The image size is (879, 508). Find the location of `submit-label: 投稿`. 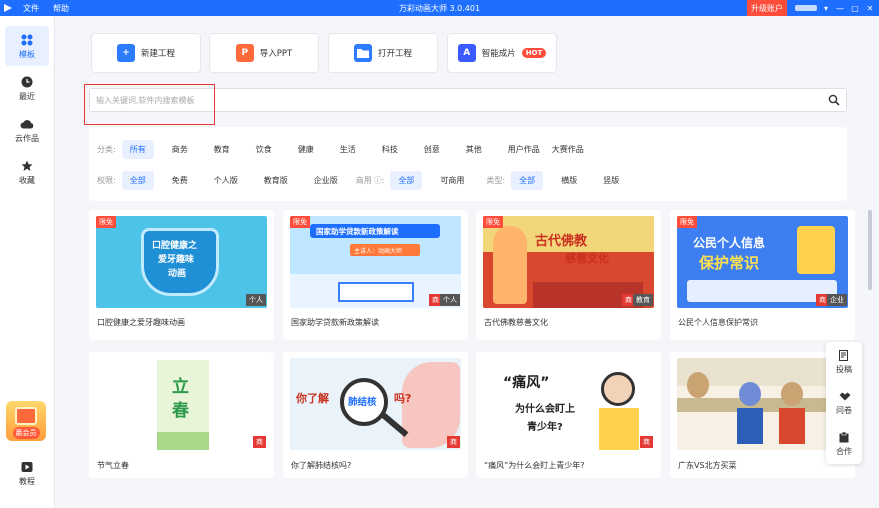

submit-label: 投稿 is located at coordinates (844, 369).